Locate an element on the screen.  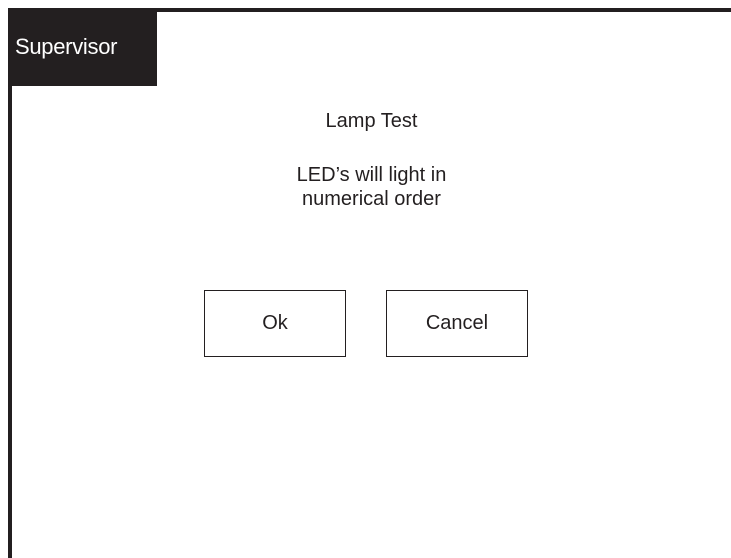
dialog-message: LED’s will light in numerical order is located at coordinates (371, 187).